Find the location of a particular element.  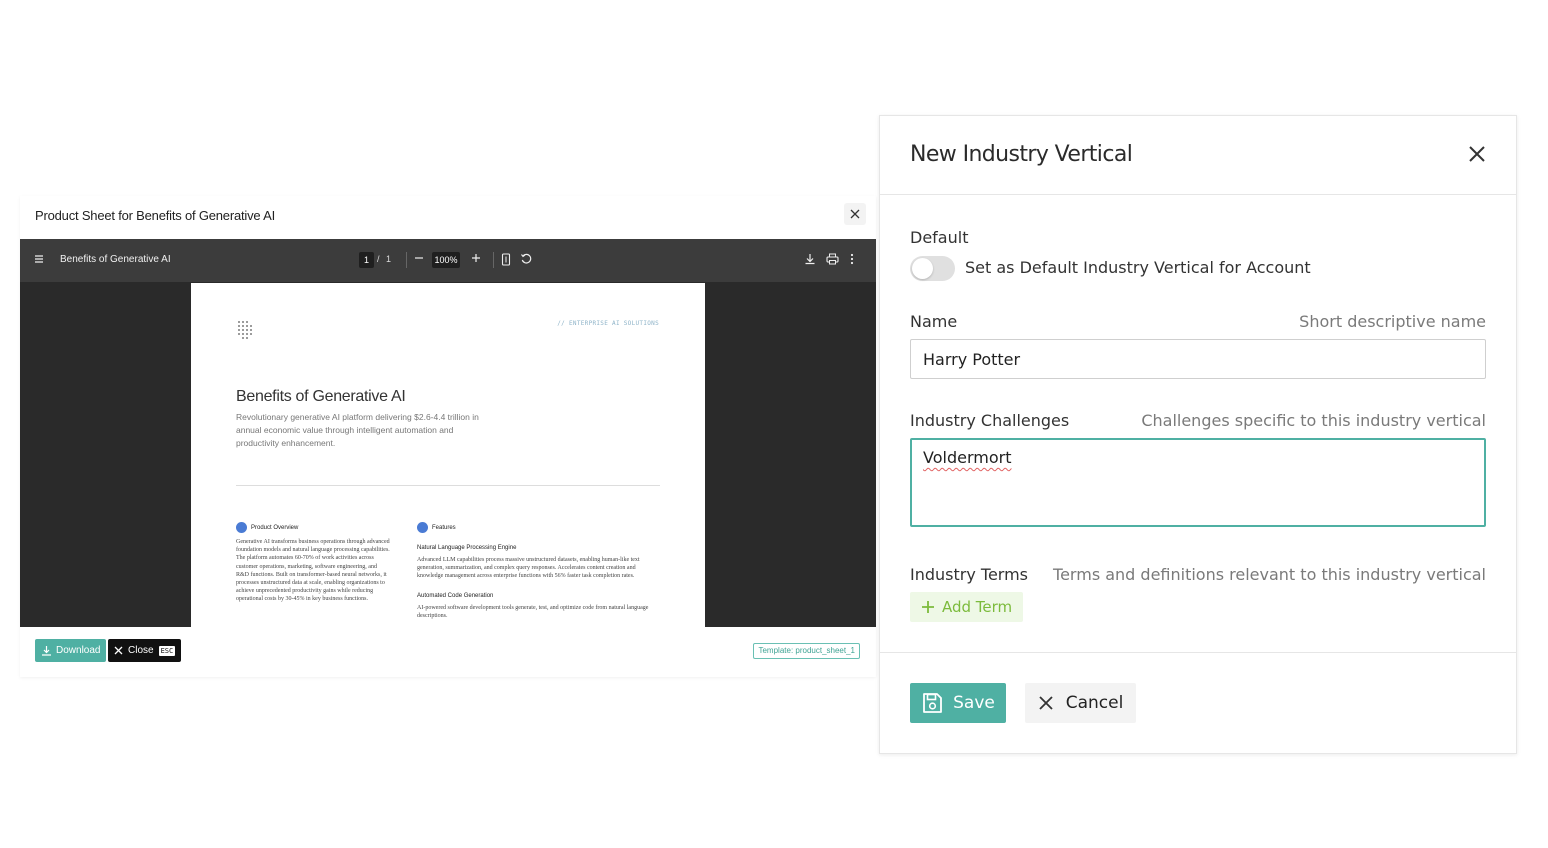

floppy-disk-icon is located at coordinates (933, 703).